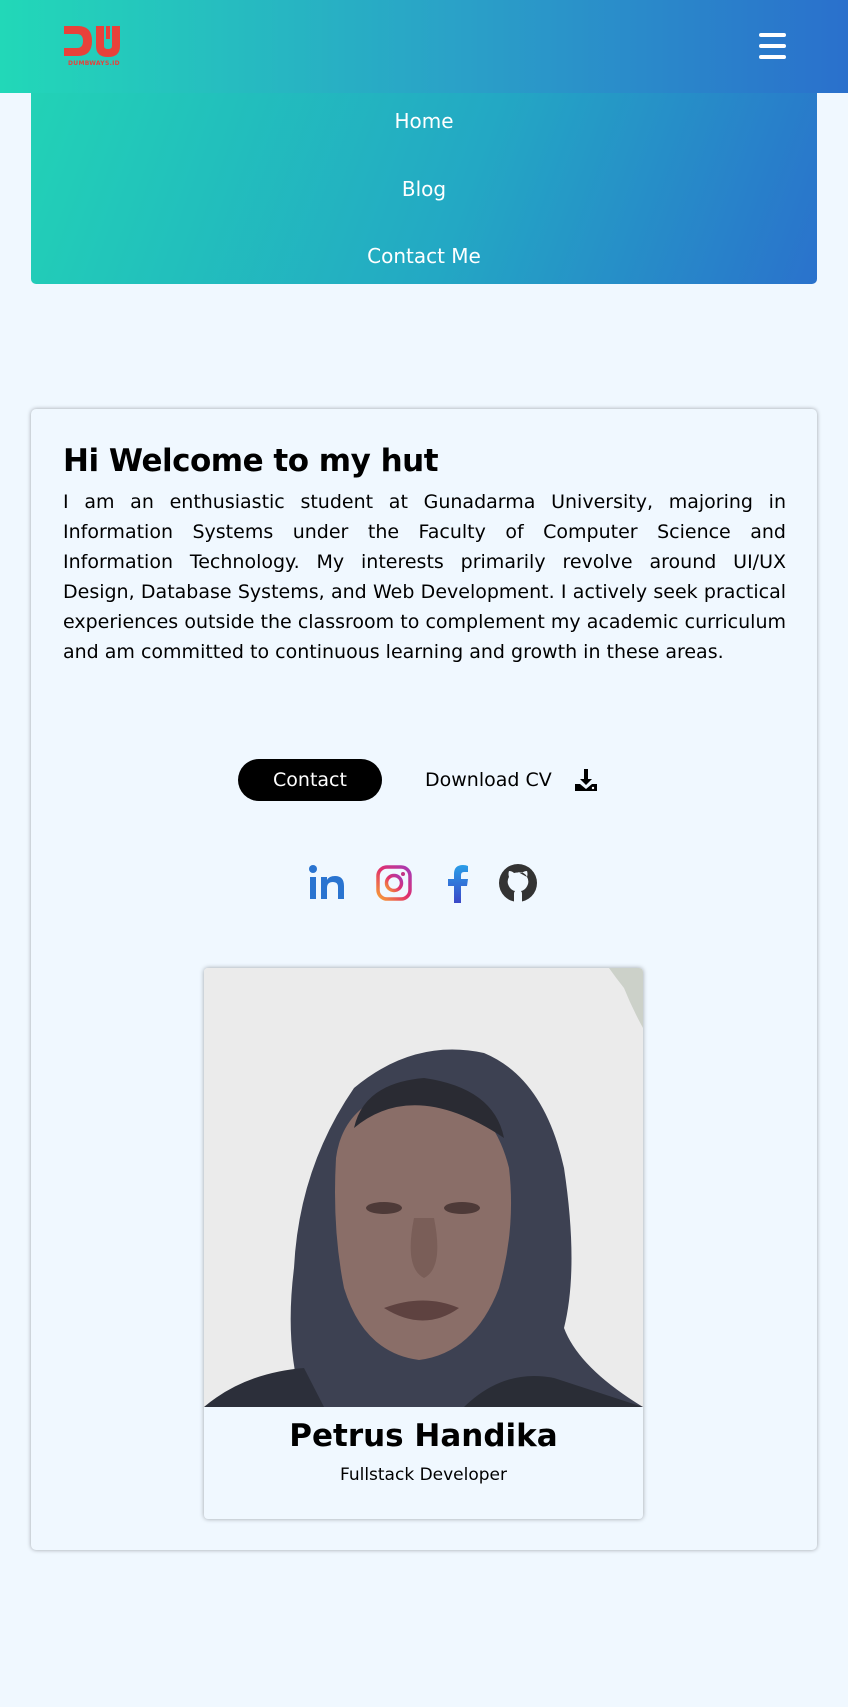 This screenshot has width=848, height=1707. I want to click on download-cv-button: Download CV, so click(520, 780).